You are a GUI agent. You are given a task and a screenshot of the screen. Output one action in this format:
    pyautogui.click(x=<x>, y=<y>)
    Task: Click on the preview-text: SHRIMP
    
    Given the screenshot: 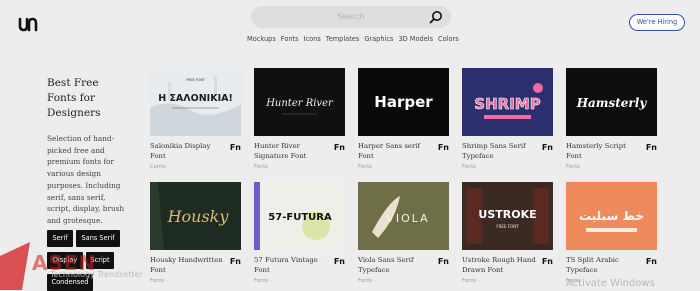 What is the action you would take?
    pyautogui.click(x=507, y=104)
    